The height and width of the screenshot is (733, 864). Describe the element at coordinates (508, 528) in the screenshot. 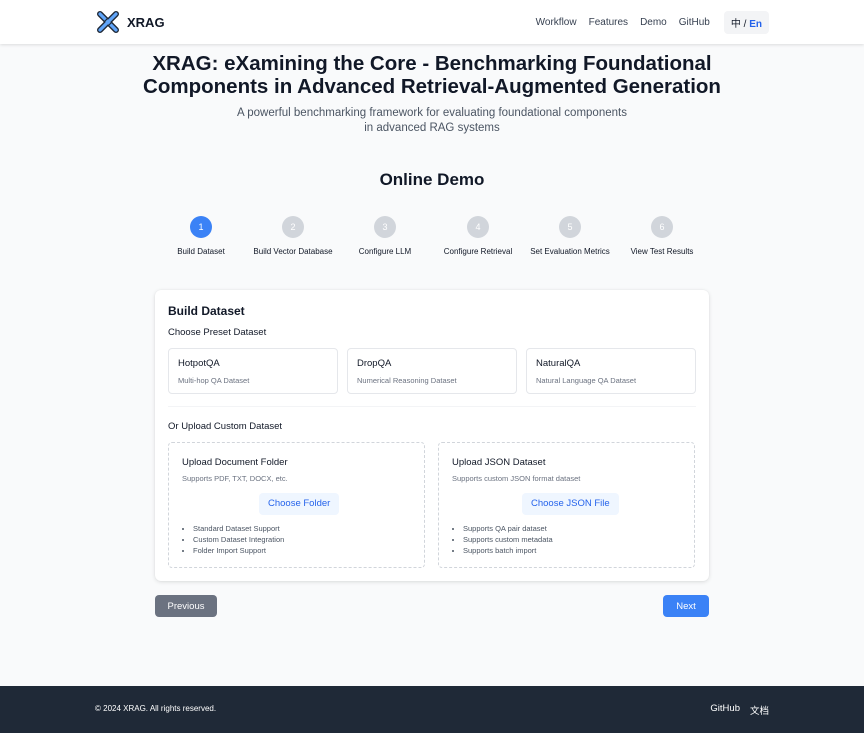

I see `list-item: Supports QA pair dataset` at that location.